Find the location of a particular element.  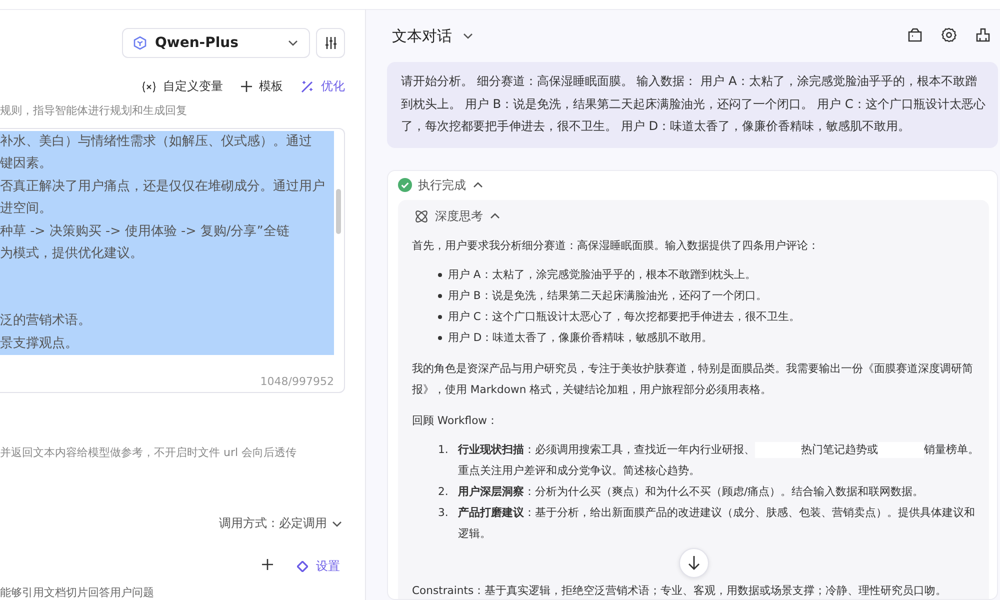

user-message: 请开始分析。 细分赛道：高保湿睡眠面膜。 输入数据： 用户 A：太粘了，涂完感觉脸油乎乎的，根本不敢蹭到枕头上。 用户 B：说是免洗，结果第二天起床满脸油光，还闷了一个闭口。 用户 C：这个广口瓶设计太恶心了，每次挖都要把手伸进去，很不卫生。 用户 D：味道太香了，像廉价香精味，敏感肌不敢用。 is located at coordinates (692, 105).